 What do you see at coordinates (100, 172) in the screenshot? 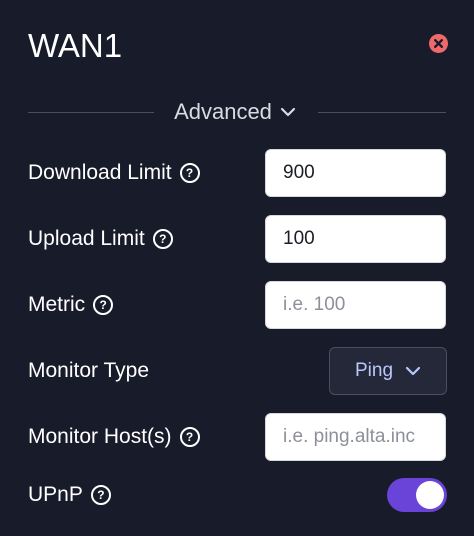
I see `download-limit-label: Download Limit` at bounding box center [100, 172].